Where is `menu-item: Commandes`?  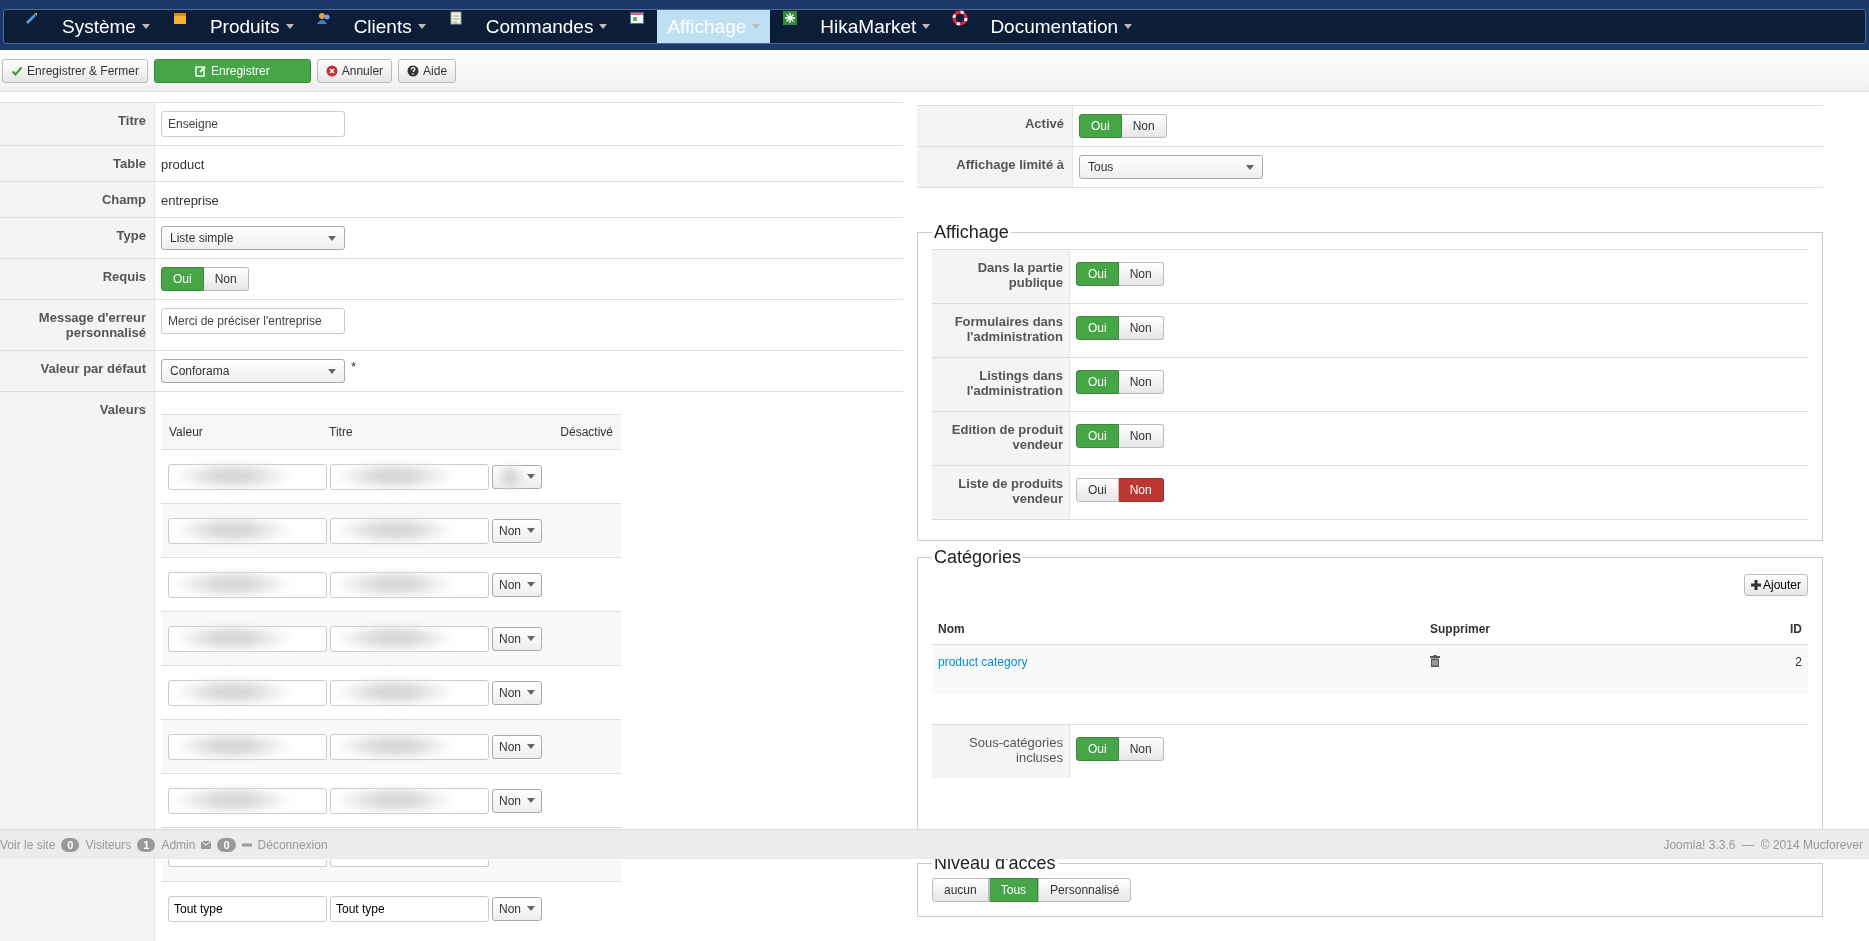 menu-item: Commandes is located at coordinates (546, 26).